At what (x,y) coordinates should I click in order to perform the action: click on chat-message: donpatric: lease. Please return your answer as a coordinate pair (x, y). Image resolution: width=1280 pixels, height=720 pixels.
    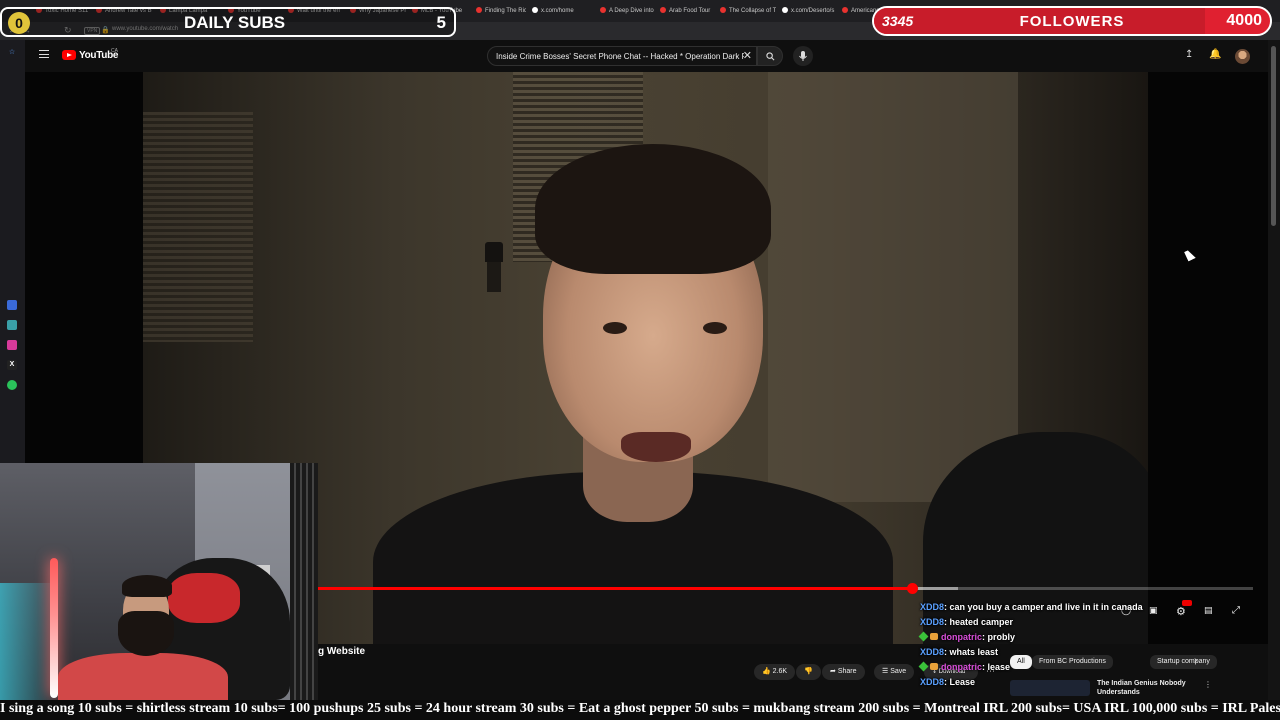
    Looking at the image, I should click on (964, 666).